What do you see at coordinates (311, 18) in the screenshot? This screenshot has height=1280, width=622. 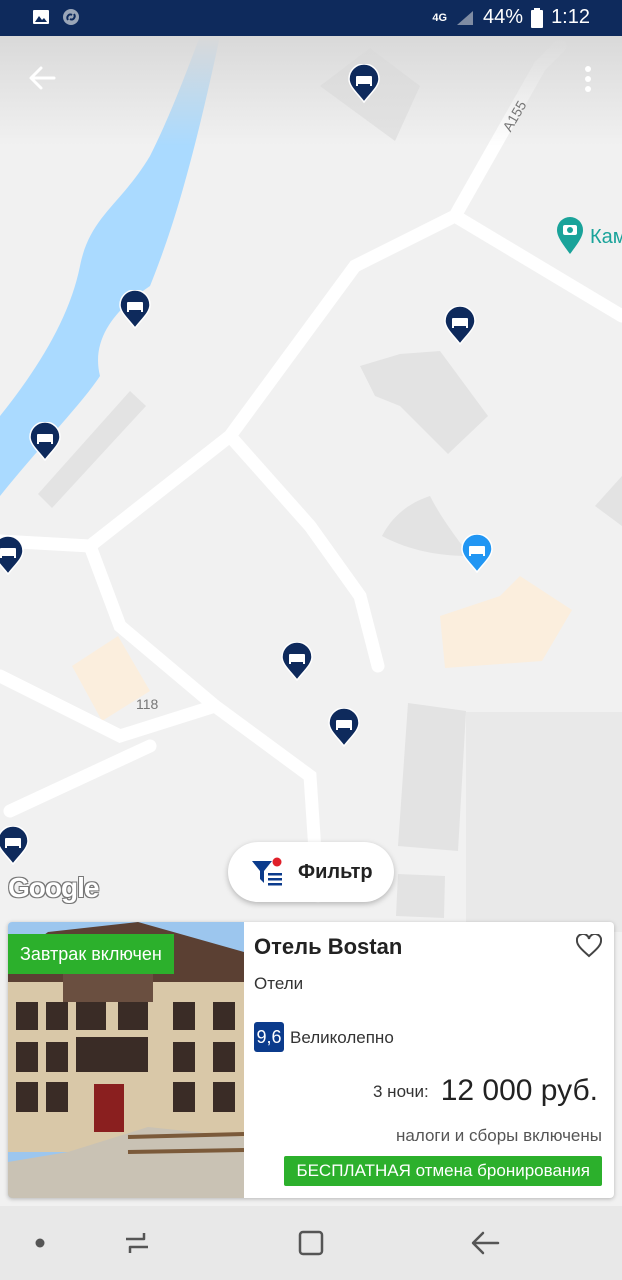 I see `status-bar: 4G 44% 1:12` at bounding box center [311, 18].